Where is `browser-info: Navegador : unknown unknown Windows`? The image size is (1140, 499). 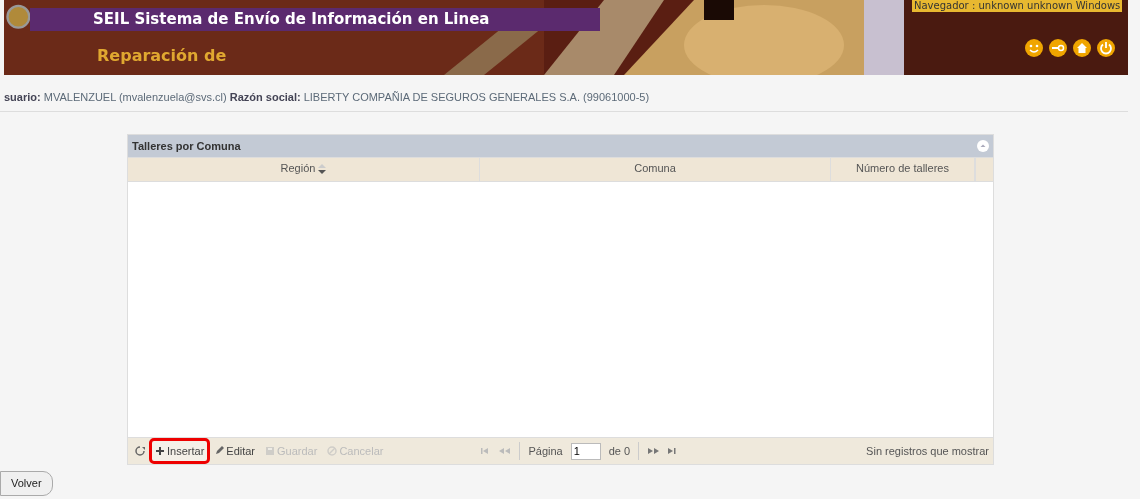
browser-info: Navegador : unknown unknown Windows is located at coordinates (1017, 6).